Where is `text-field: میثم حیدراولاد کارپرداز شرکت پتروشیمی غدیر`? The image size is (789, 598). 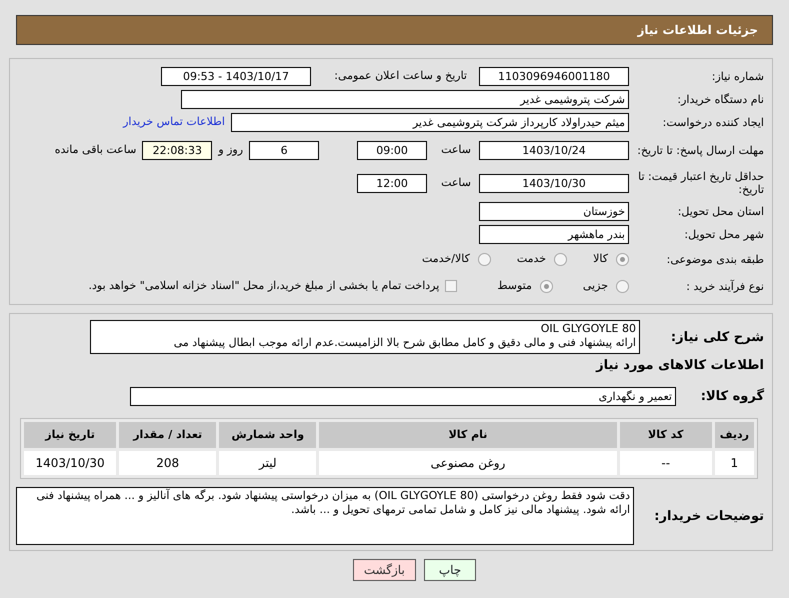
text-field: میثم حیدراولاد کارپرداز شرکت پتروشیمی غدیر is located at coordinates (430, 122).